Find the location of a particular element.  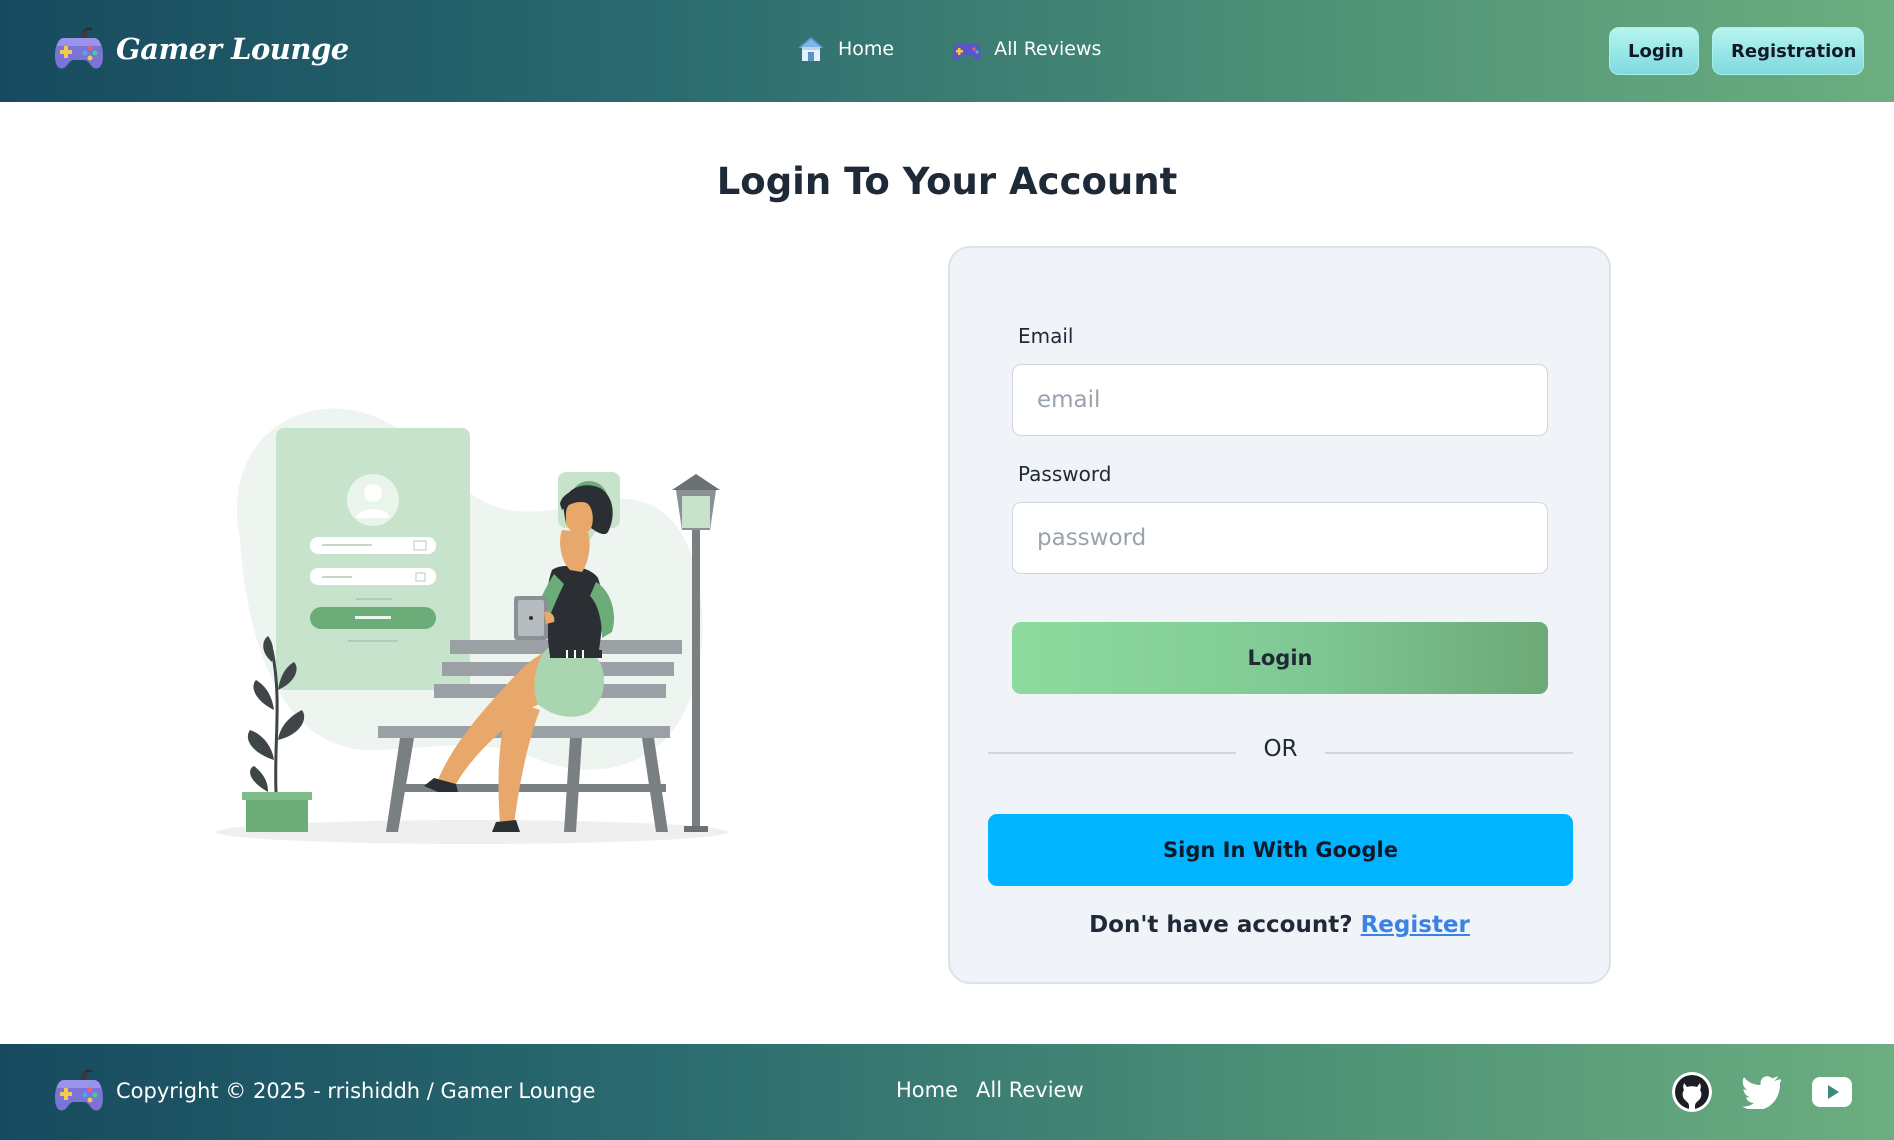

page-title: Login To Your Account is located at coordinates (947, 181).